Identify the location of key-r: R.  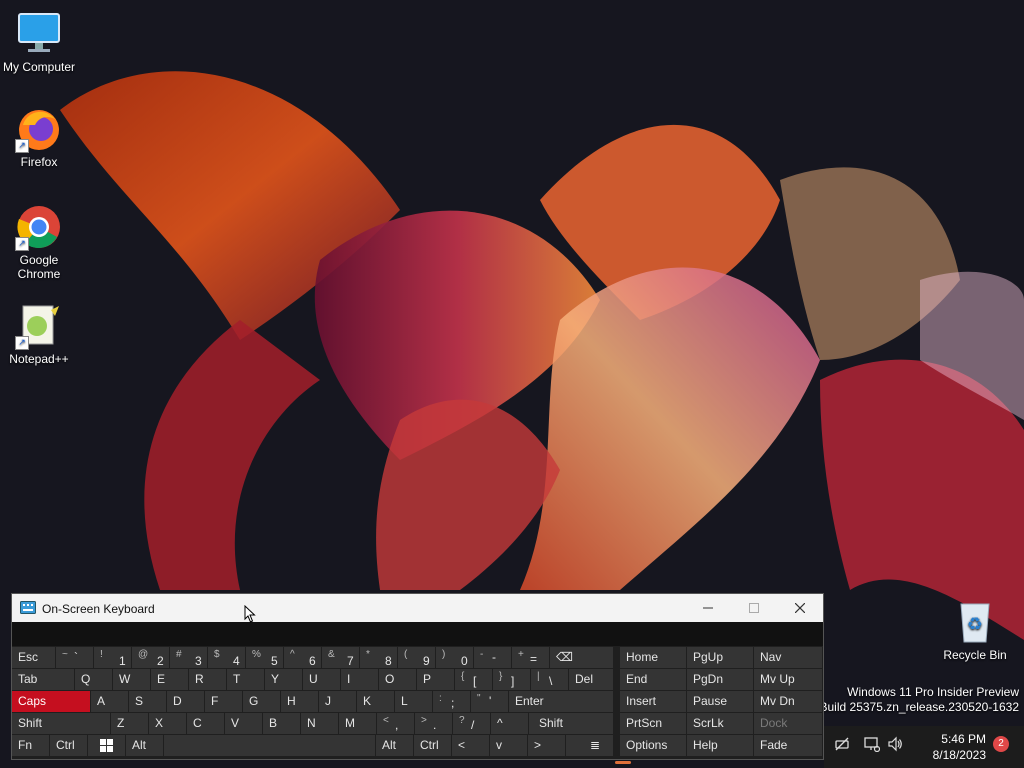
(207, 679).